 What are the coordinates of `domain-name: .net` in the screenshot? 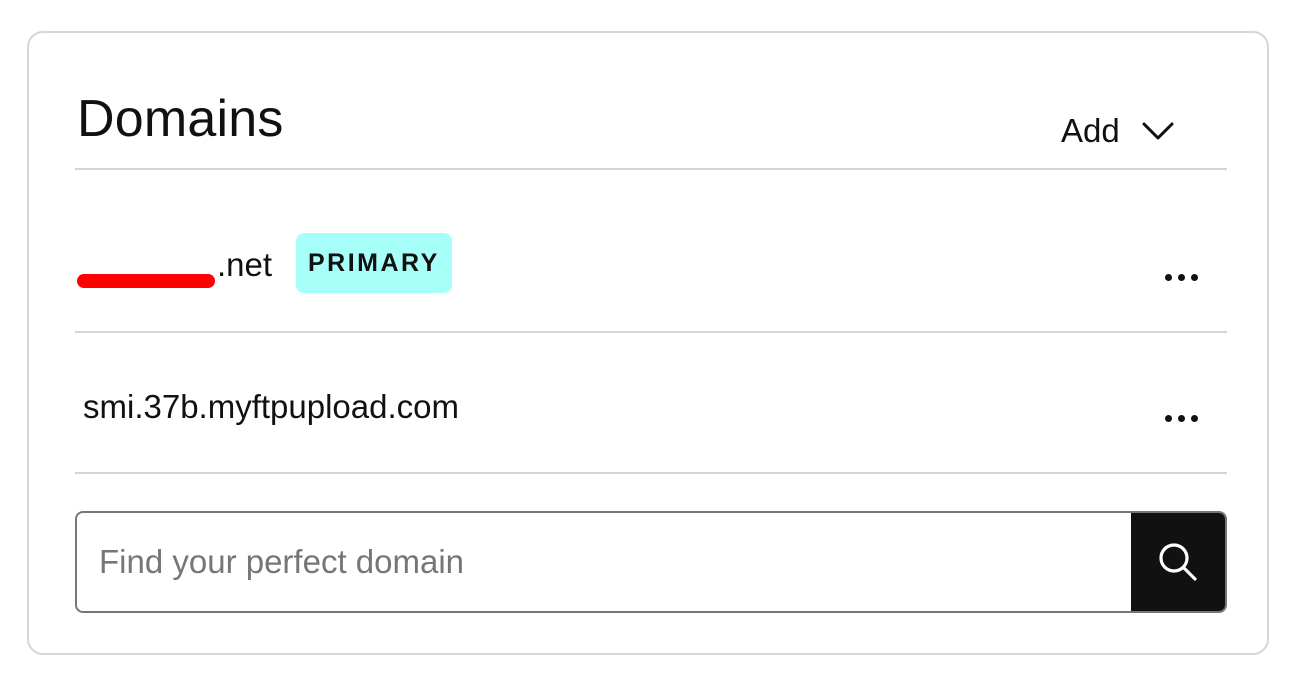 It's located at (244, 265).